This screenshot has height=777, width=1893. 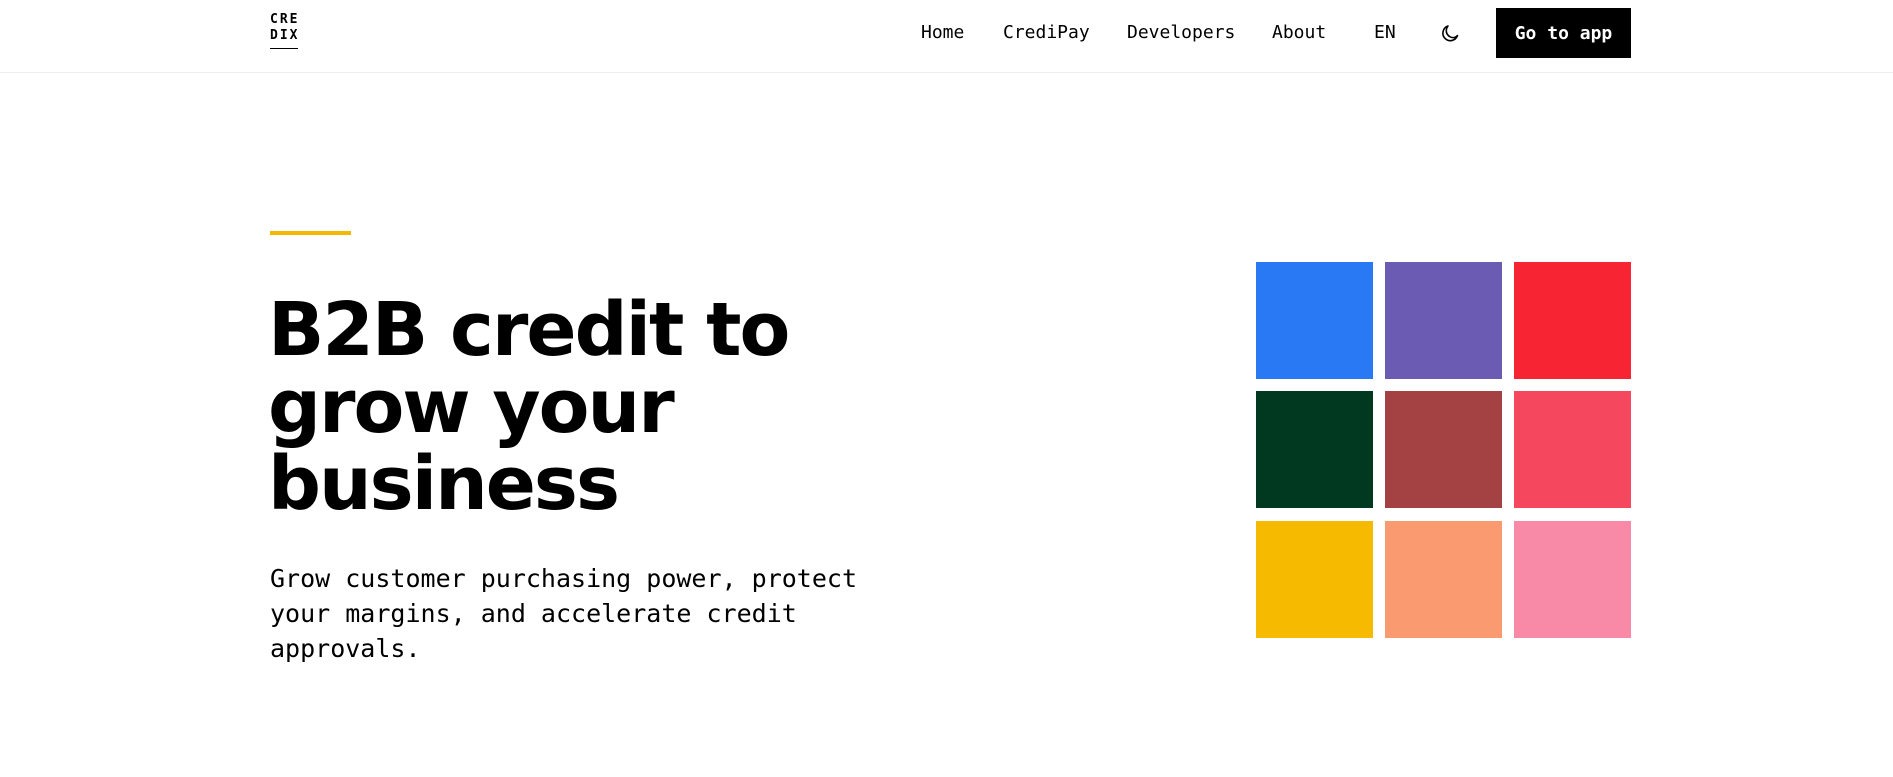 I want to click on accent-line, so click(x=310, y=233).